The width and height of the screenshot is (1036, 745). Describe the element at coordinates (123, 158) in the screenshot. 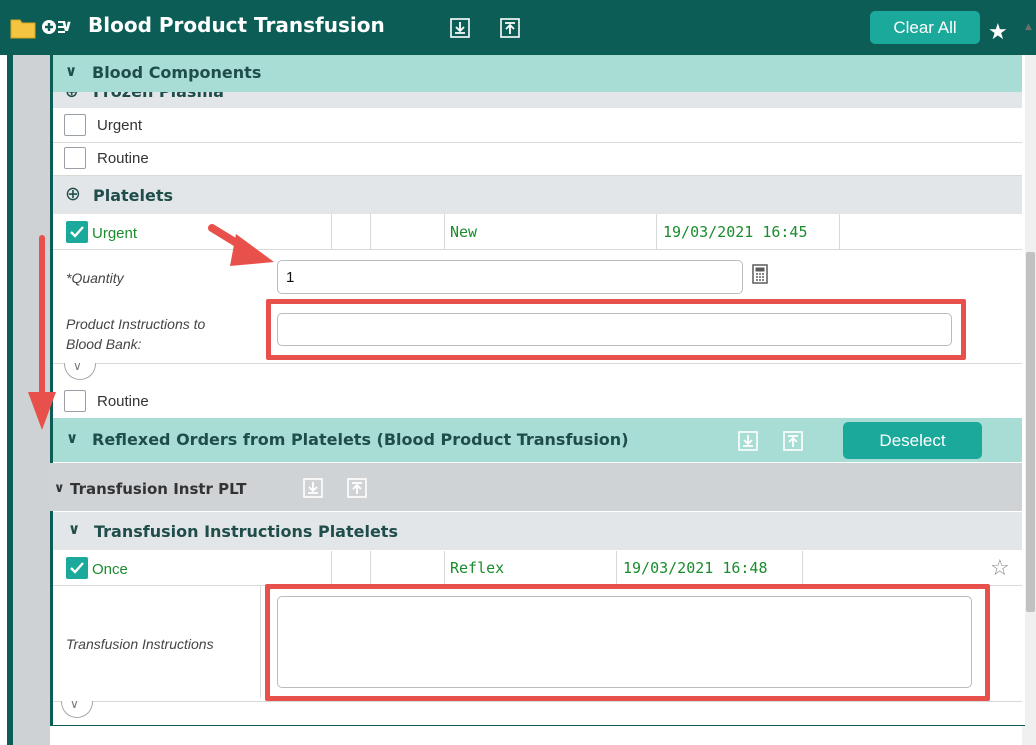

I see `ffp-option-routine: Routine` at that location.